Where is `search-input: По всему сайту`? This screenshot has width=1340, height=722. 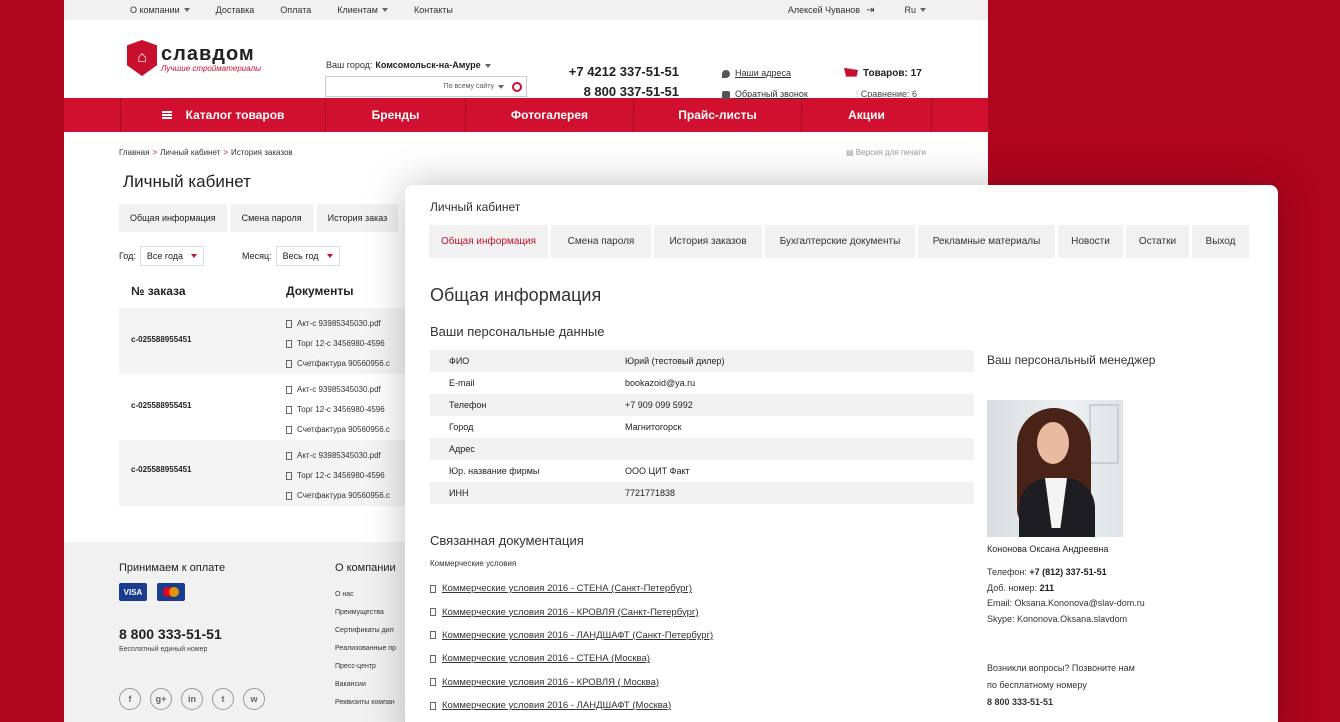
search-input: По всему сайту is located at coordinates (426, 86).